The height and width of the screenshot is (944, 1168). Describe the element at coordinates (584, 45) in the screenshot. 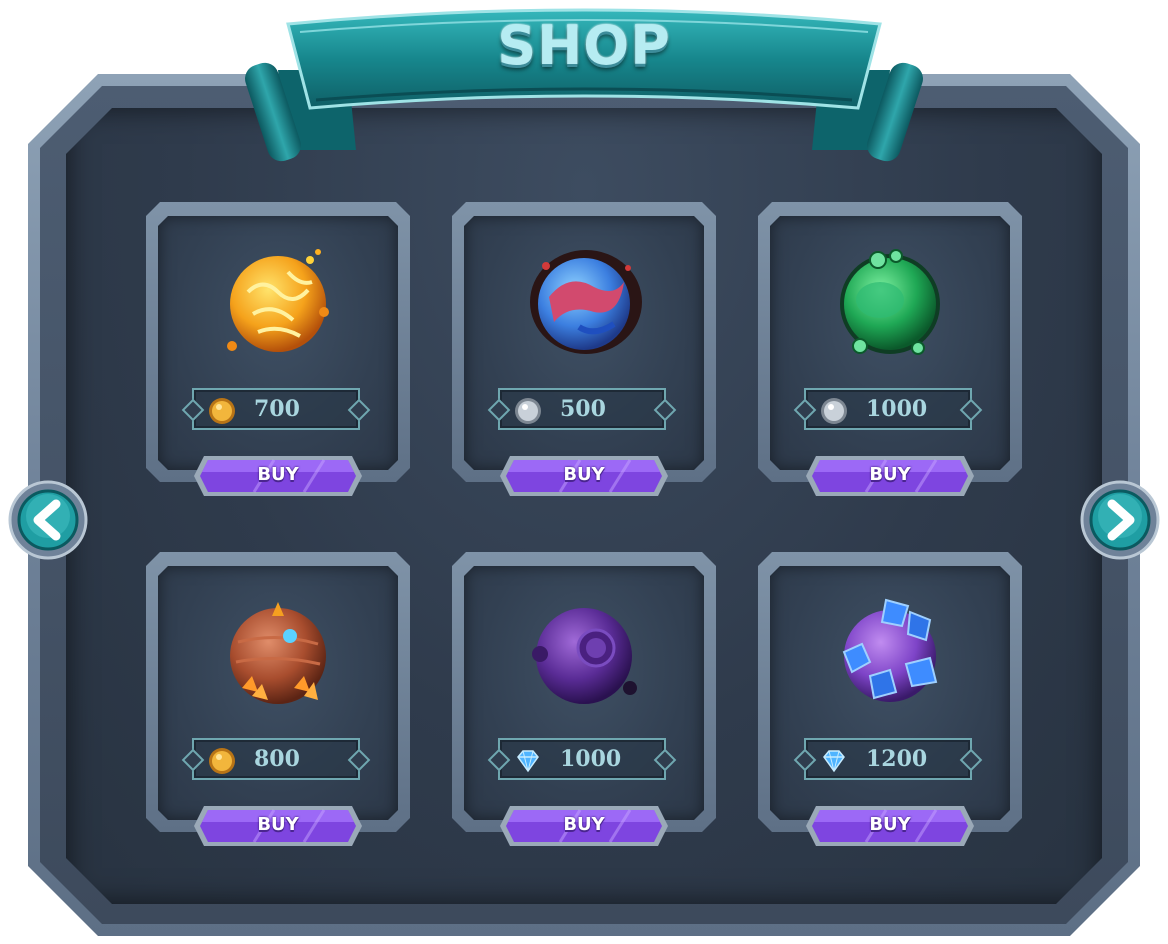

I see `shop-title: SHOP` at that location.